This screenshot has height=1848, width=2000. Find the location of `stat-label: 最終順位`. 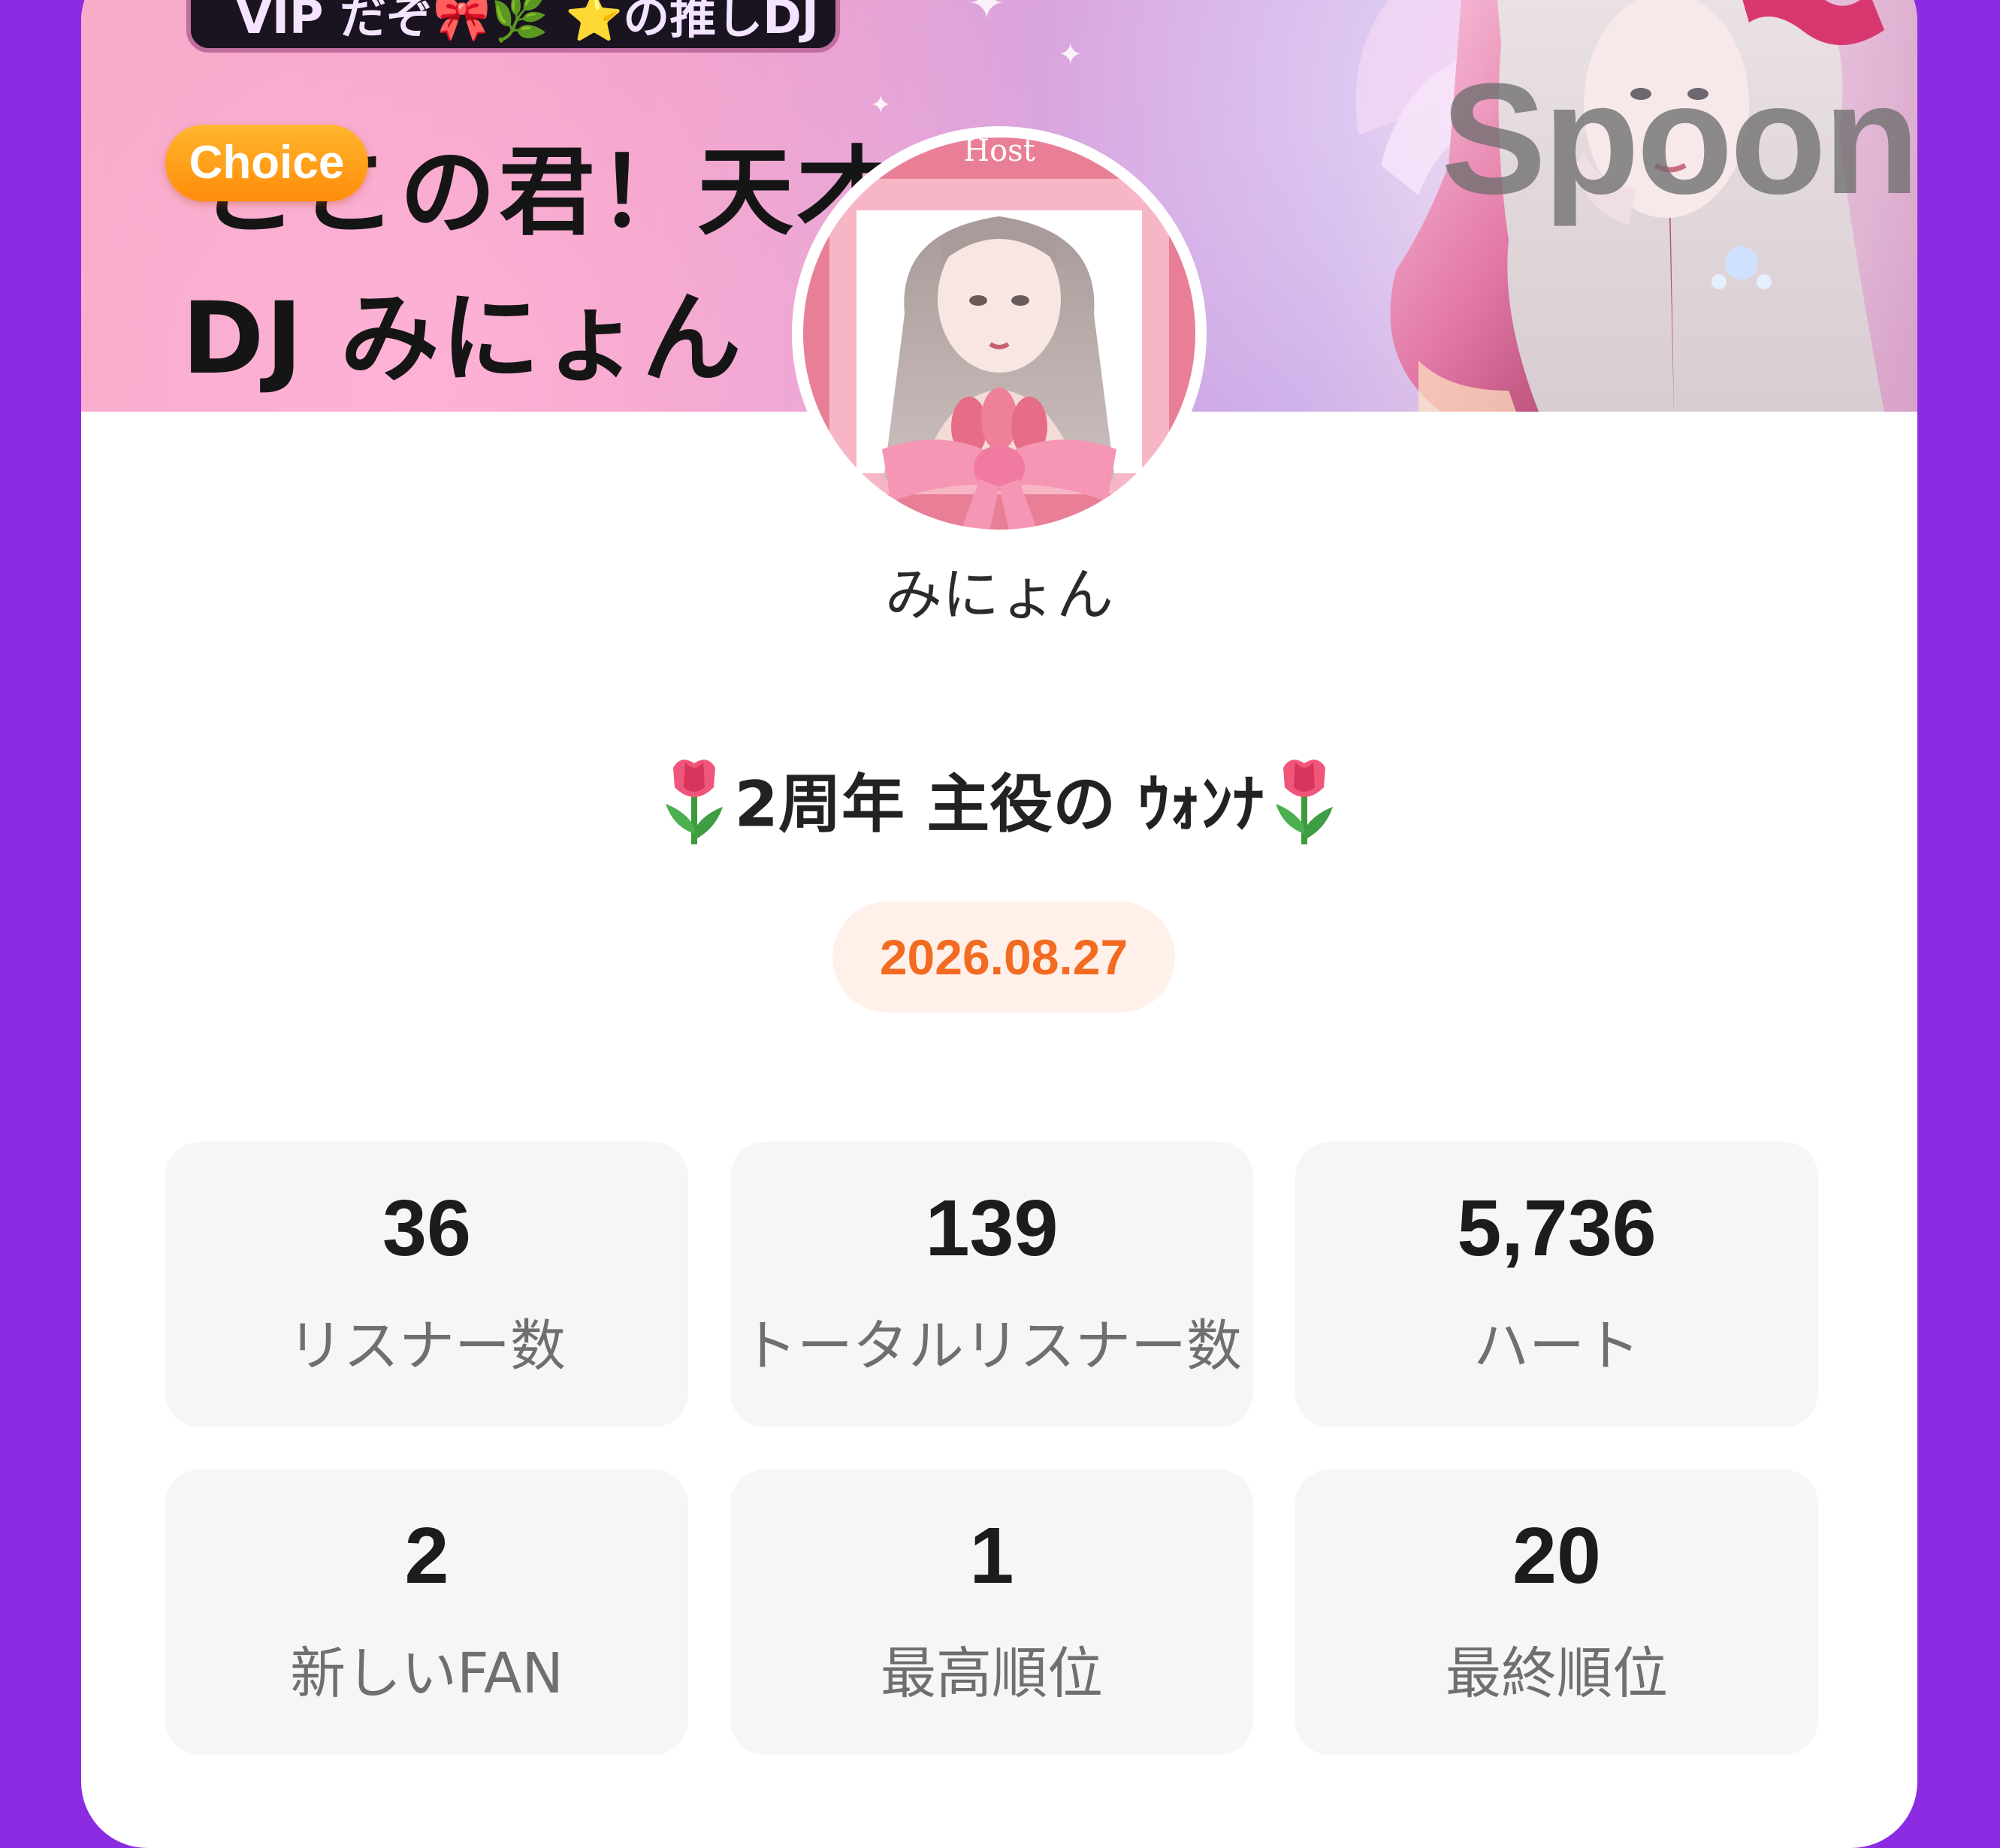

stat-label: 最終順位 is located at coordinates (1557, 1673).